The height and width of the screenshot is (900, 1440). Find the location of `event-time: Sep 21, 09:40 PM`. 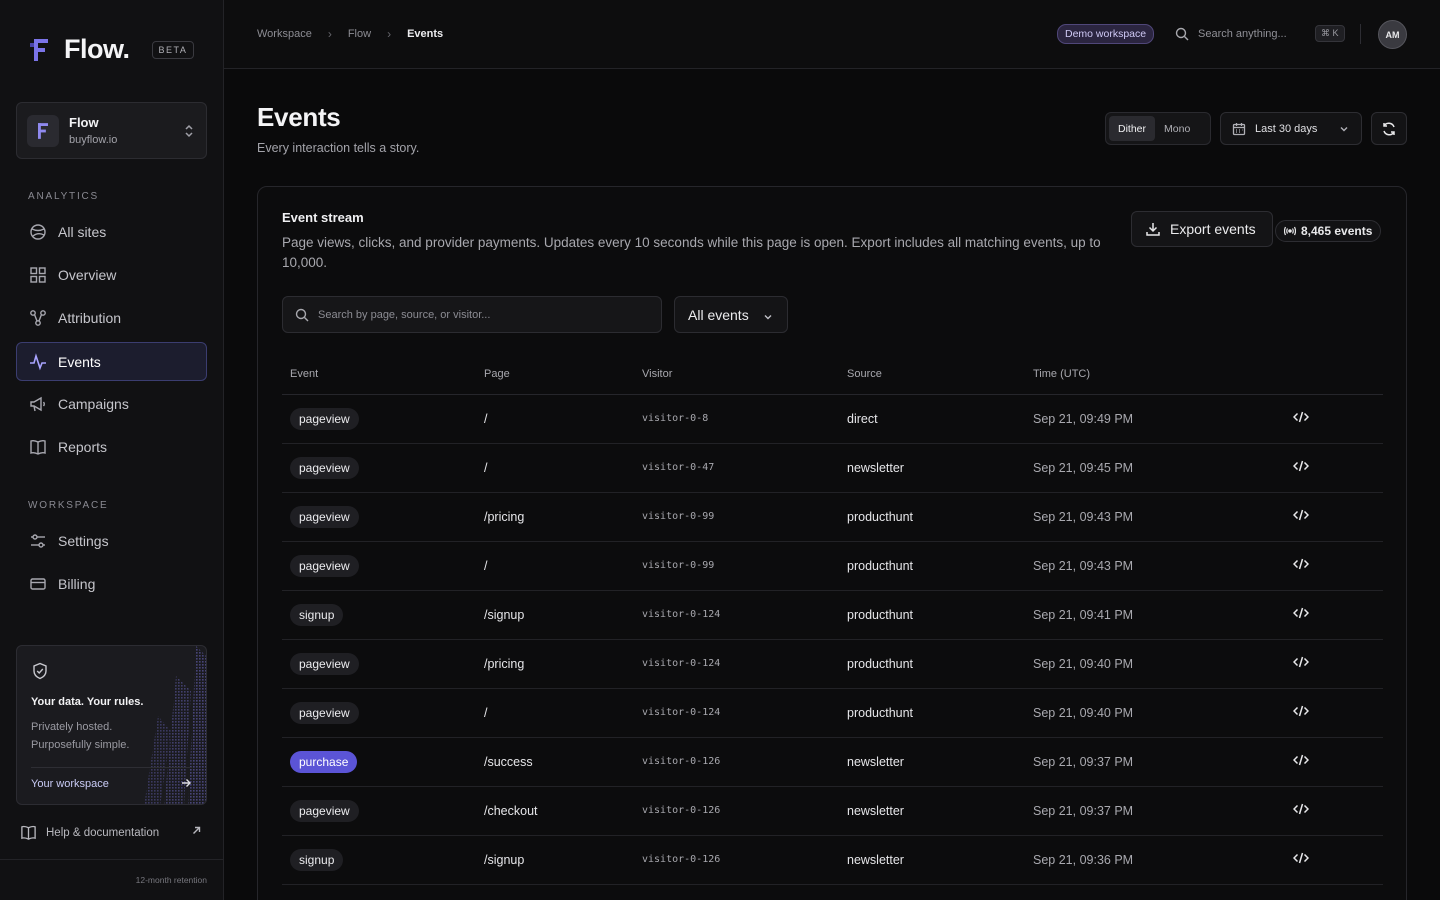

event-time: Sep 21, 09:40 PM is located at coordinates (1155, 664).